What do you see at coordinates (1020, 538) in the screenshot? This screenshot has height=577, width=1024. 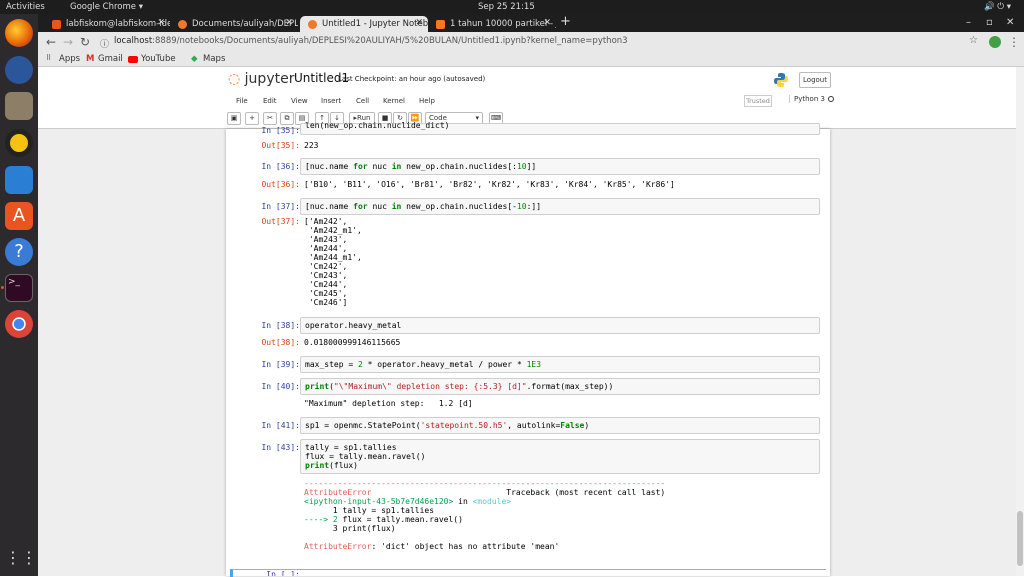 I see `scrollbar-thumb` at bounding box center [1020, 538].